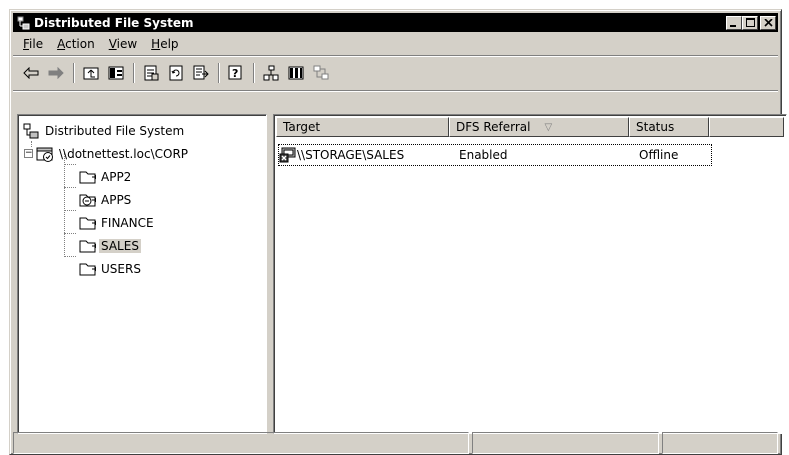 This screenshot has height=455, width=789. What do you see at coordinates (116, 199) in the screenshot?
I see `link-label: APPS` at bounding box center [116, 199].